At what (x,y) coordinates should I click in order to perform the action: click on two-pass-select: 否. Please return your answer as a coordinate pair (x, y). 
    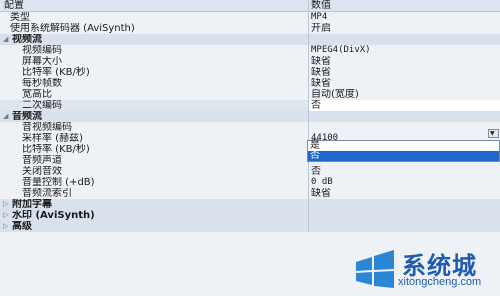
    Looking at the image, I should click on (404, 105).